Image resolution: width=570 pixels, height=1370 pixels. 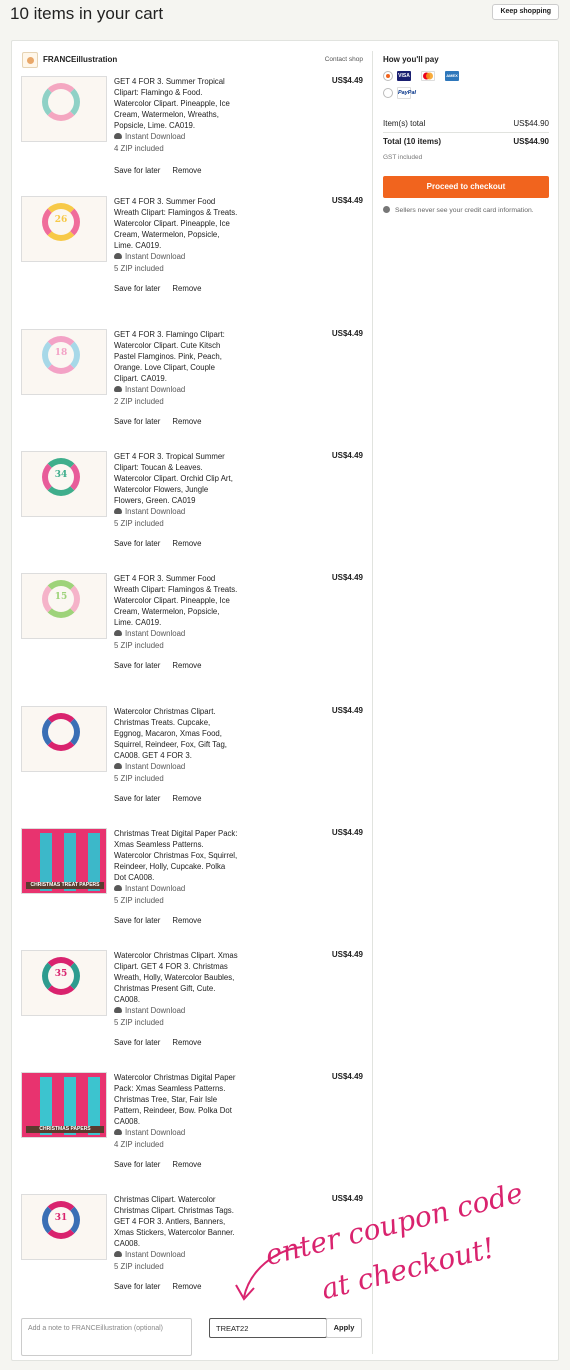 I want to click on thumbnail-number: 18, so click(x=61, y=353).